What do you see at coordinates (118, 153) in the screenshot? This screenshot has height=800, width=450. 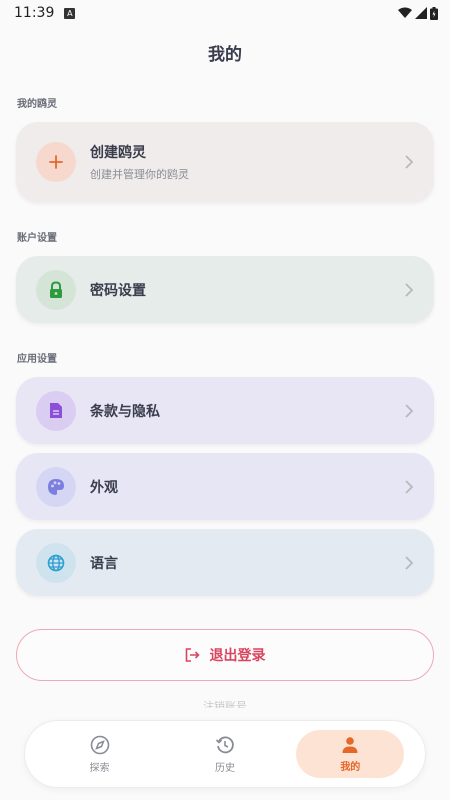 I see `create-spirit-title: 创建鸥灵` at bounding box center [118, 153].